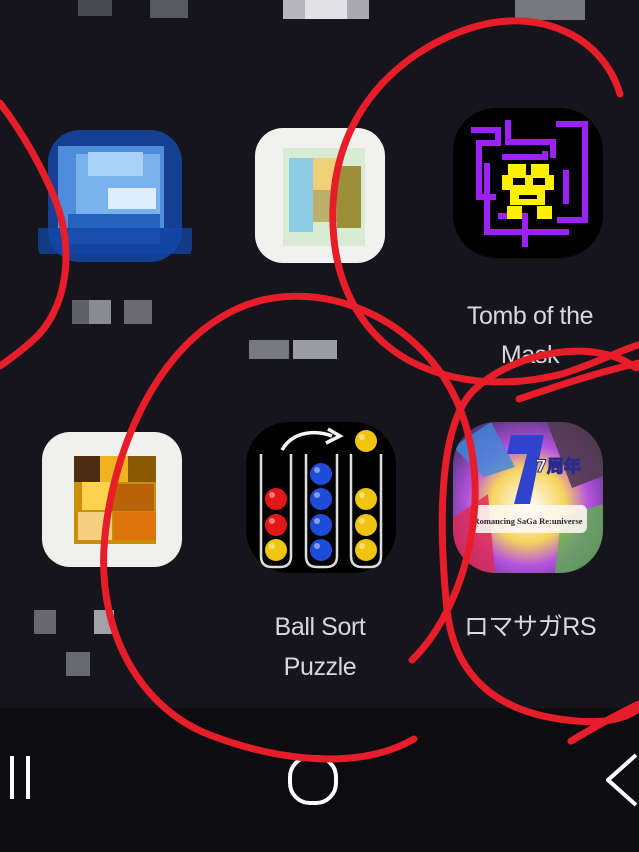  Describe the element at coordinates (115, 195) in the screenshot. I see `blurred-blue-app-icon` at that location.